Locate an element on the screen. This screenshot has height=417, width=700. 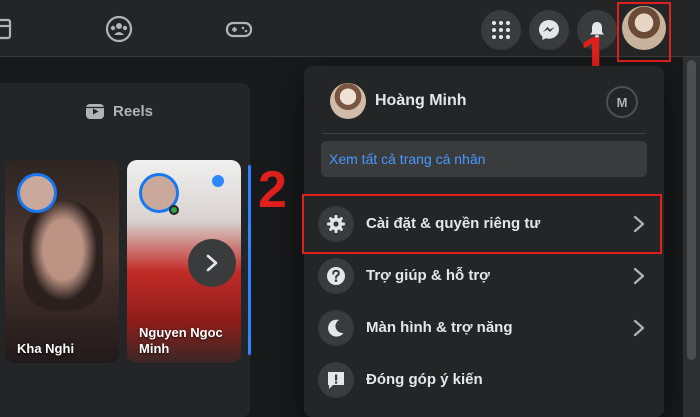
highlight-box-account is located at coordinates (644, 32).